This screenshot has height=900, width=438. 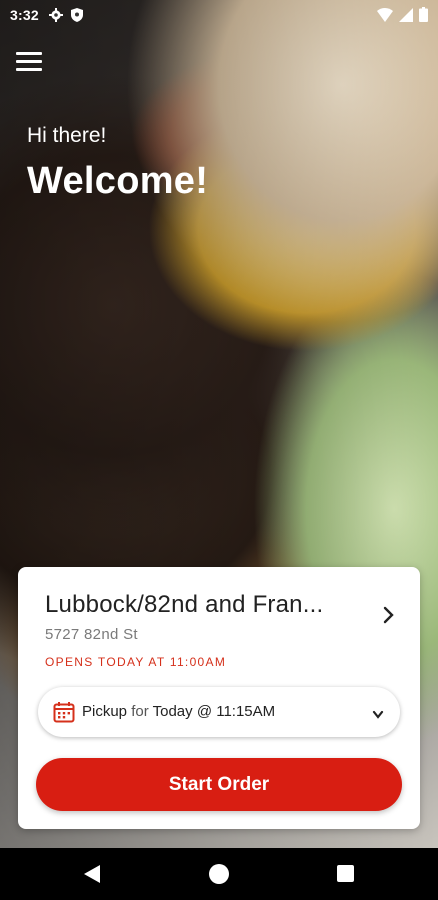 I want to click on location-hours: OPENS TODAY AT 11:00AM, so click(x=136, y=662).